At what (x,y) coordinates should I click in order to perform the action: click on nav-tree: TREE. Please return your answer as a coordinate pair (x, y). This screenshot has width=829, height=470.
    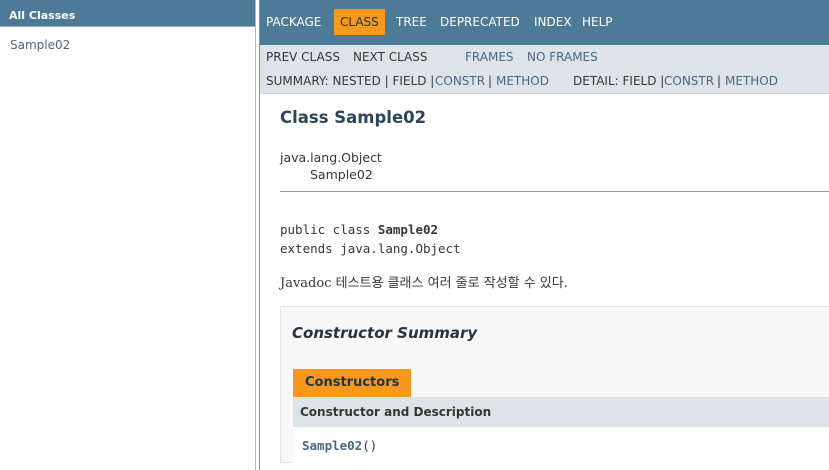
    Looking at the image, I should click on (411, 22).